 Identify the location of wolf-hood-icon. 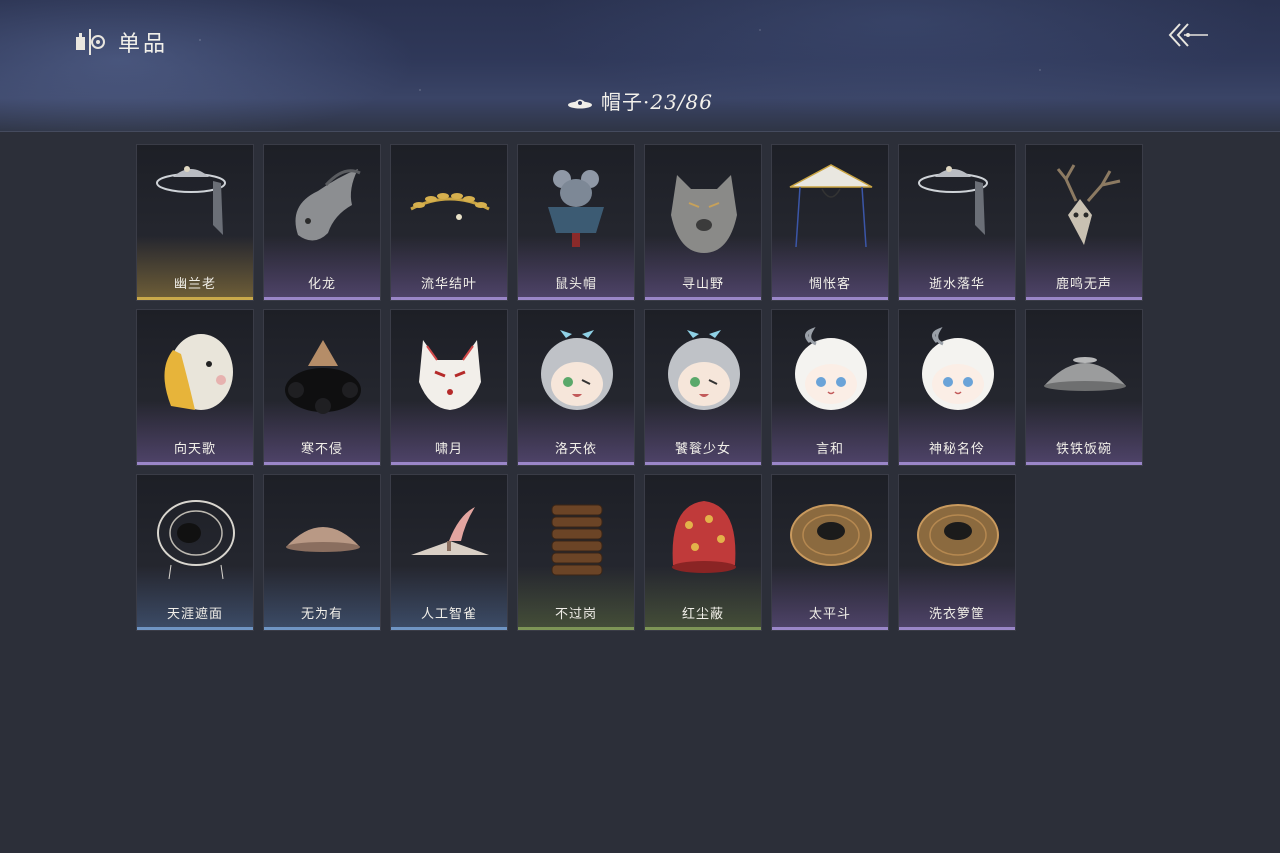
(704, 205).